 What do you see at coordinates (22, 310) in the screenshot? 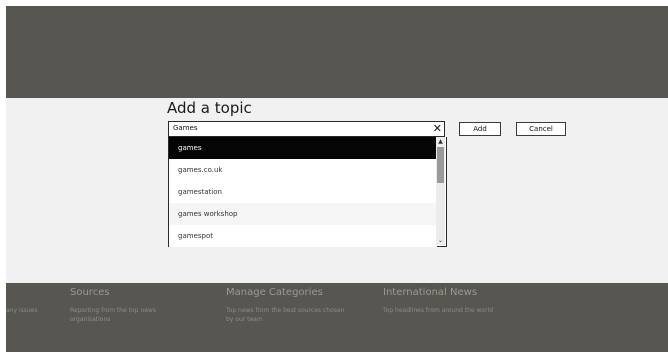
I see `left-fragment-text: any issues` at bounding box center [22, 310].